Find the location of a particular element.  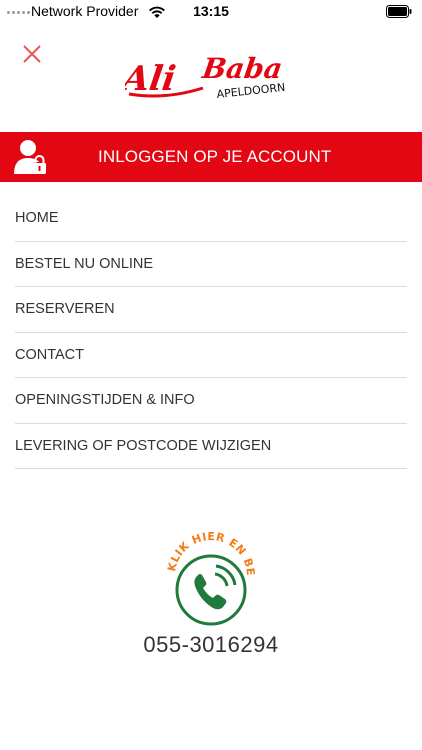

menu-item-order-online: BESTEL NU ONLINE is located at coordinates (211, 264).